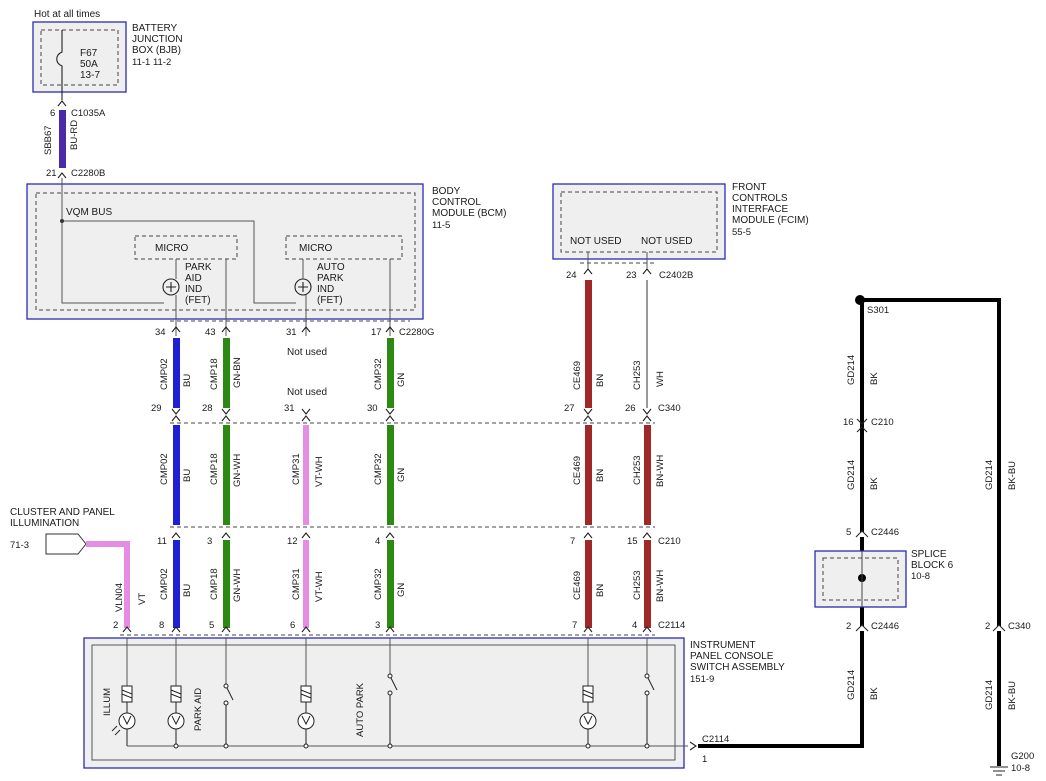  Describe the element at coordinates (19, 545) in the screenshot. I see `svg-text: 71-3` at that location.